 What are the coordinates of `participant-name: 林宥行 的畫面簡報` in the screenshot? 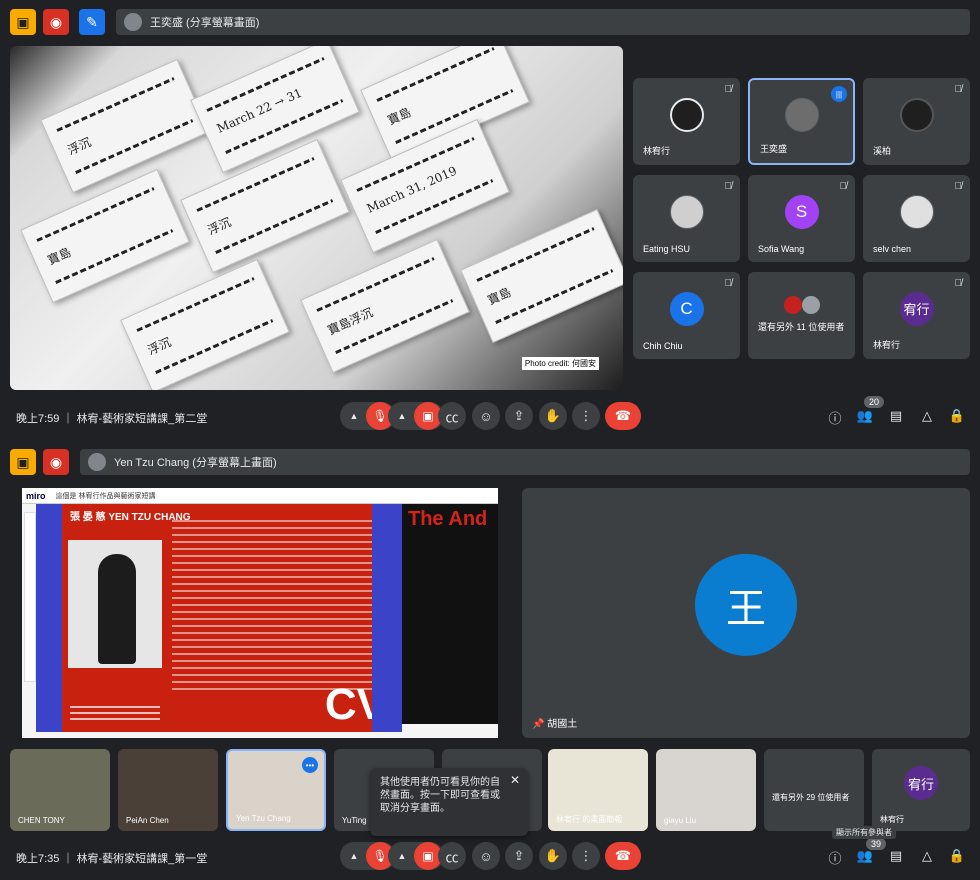 It's located at (589, 819).